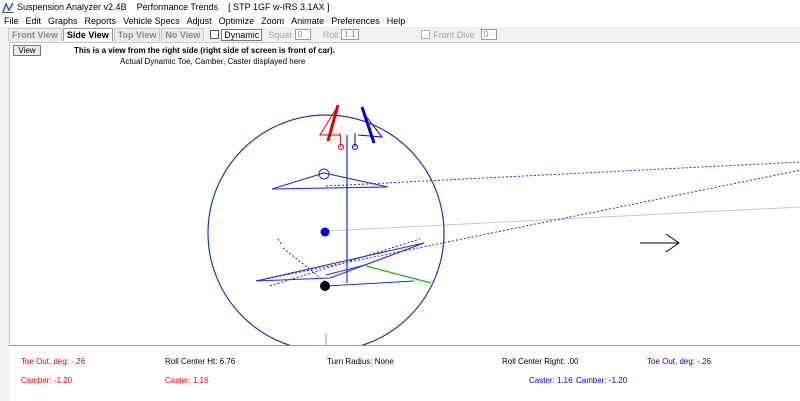 Image resolution: width=800 pixels, height=401 pixels. Describe the element at coordinates (307, 21) in the screenshot. I see `menu-animate: Animate` at that location.